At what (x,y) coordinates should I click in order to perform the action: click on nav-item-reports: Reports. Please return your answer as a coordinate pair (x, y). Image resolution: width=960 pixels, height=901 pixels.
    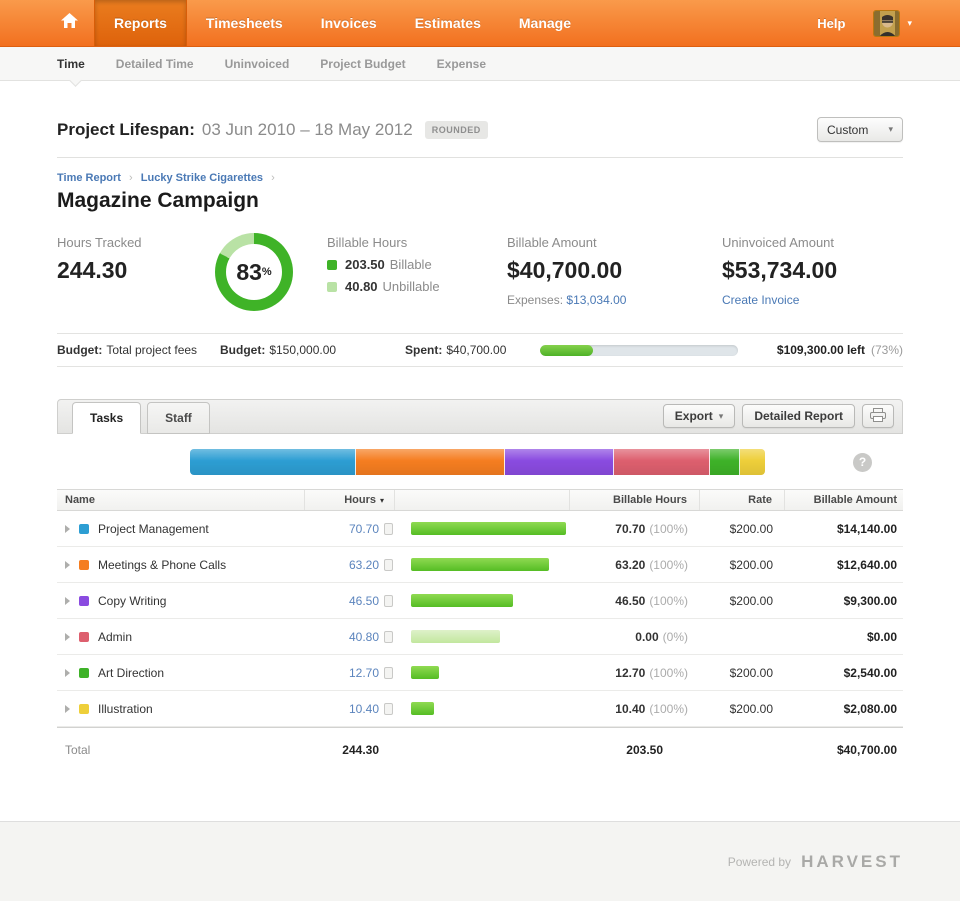
    Looking at the image, I should click on (140, 23).